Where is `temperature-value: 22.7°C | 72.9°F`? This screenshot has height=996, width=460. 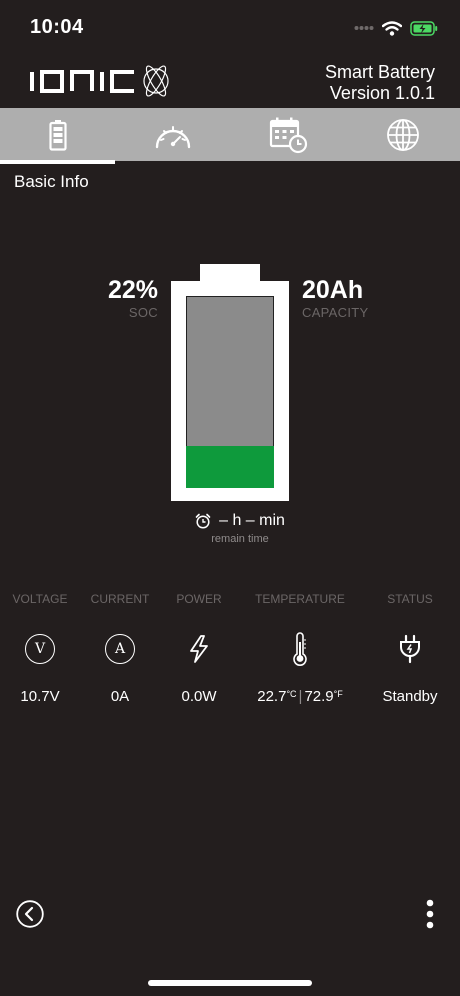
temperature-value: 22.7°C | 72.9°F is located at coordinates (300, 696).